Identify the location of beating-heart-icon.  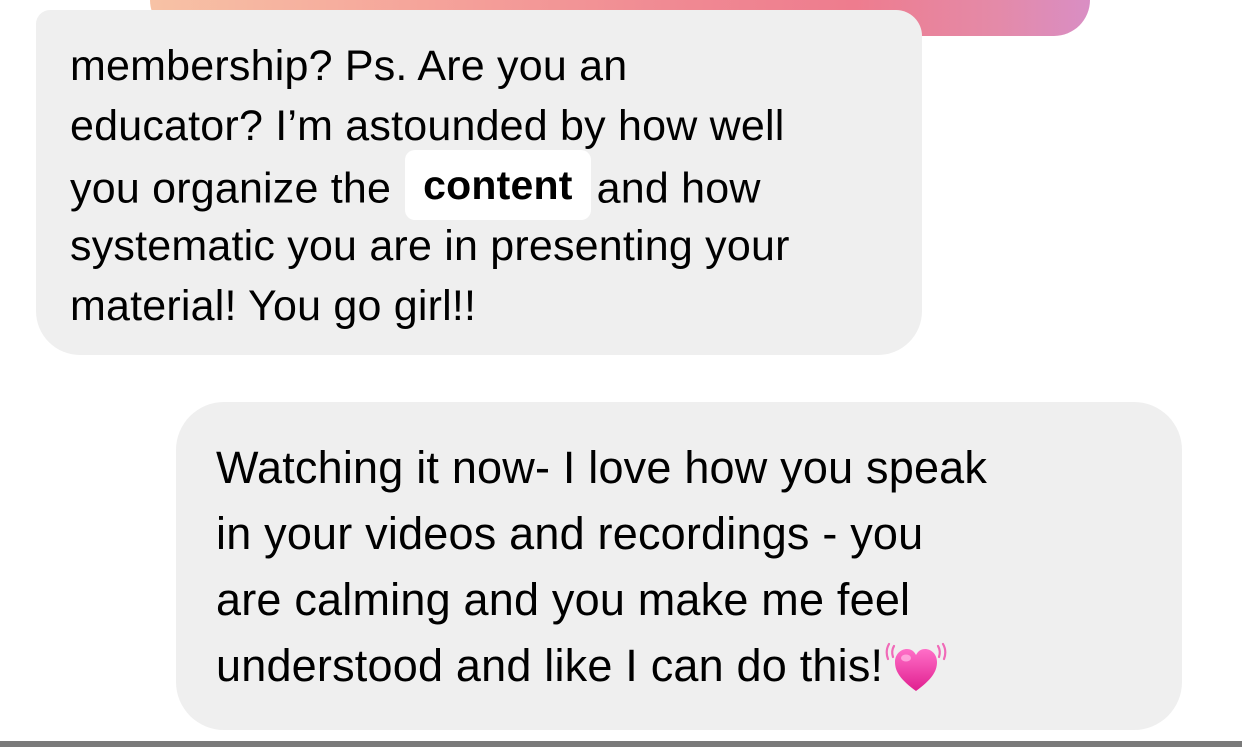
(916, 665).